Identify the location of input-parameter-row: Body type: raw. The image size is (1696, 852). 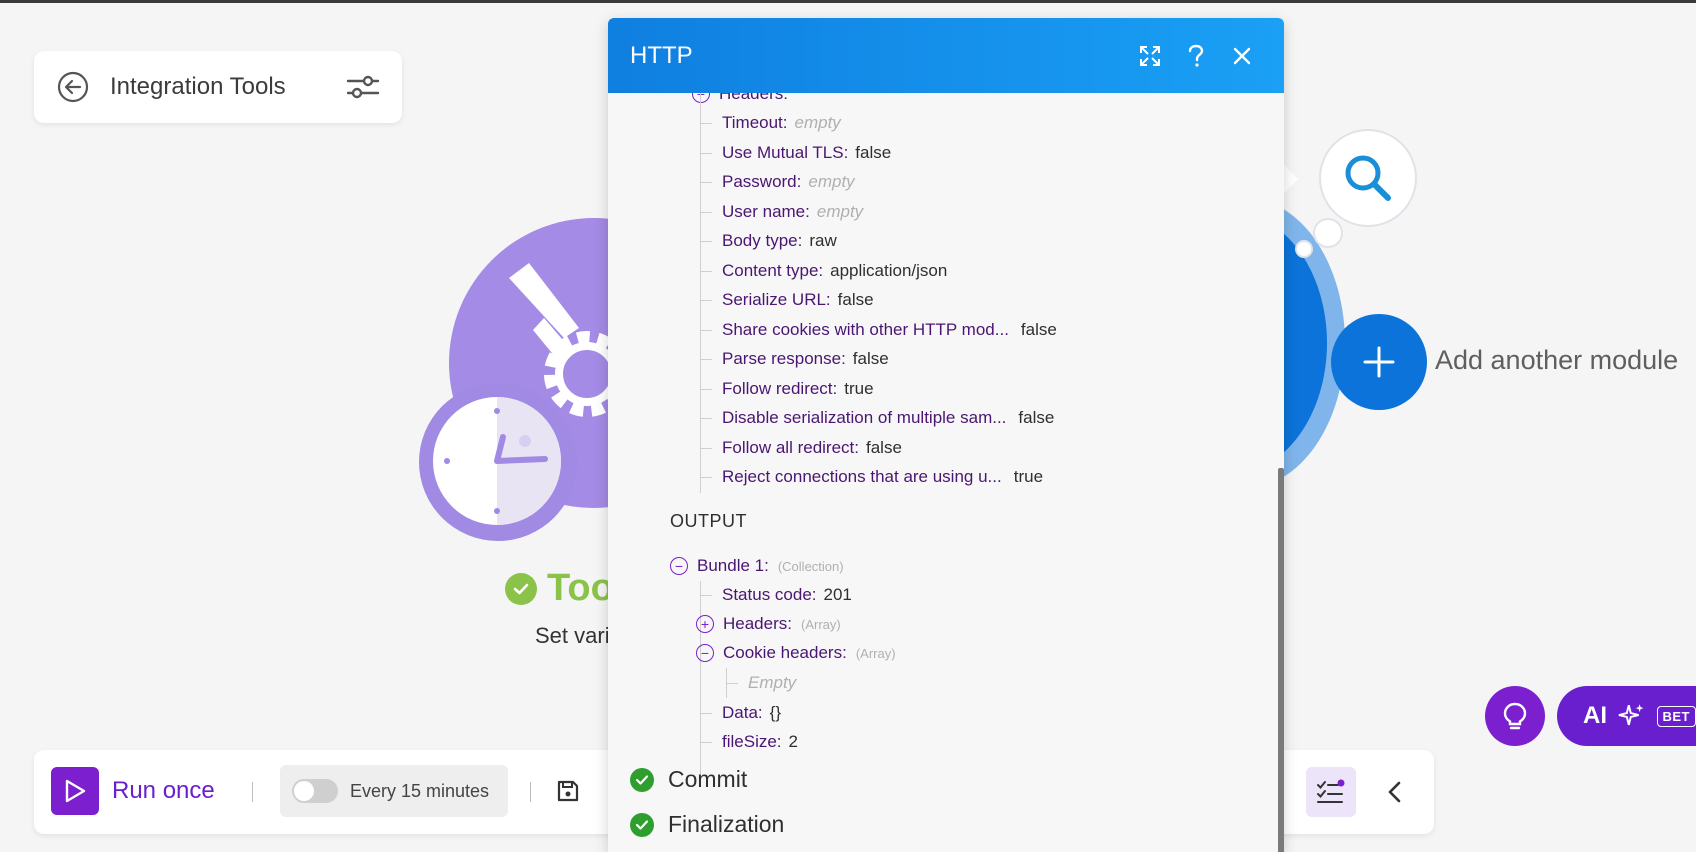
(779, 241).